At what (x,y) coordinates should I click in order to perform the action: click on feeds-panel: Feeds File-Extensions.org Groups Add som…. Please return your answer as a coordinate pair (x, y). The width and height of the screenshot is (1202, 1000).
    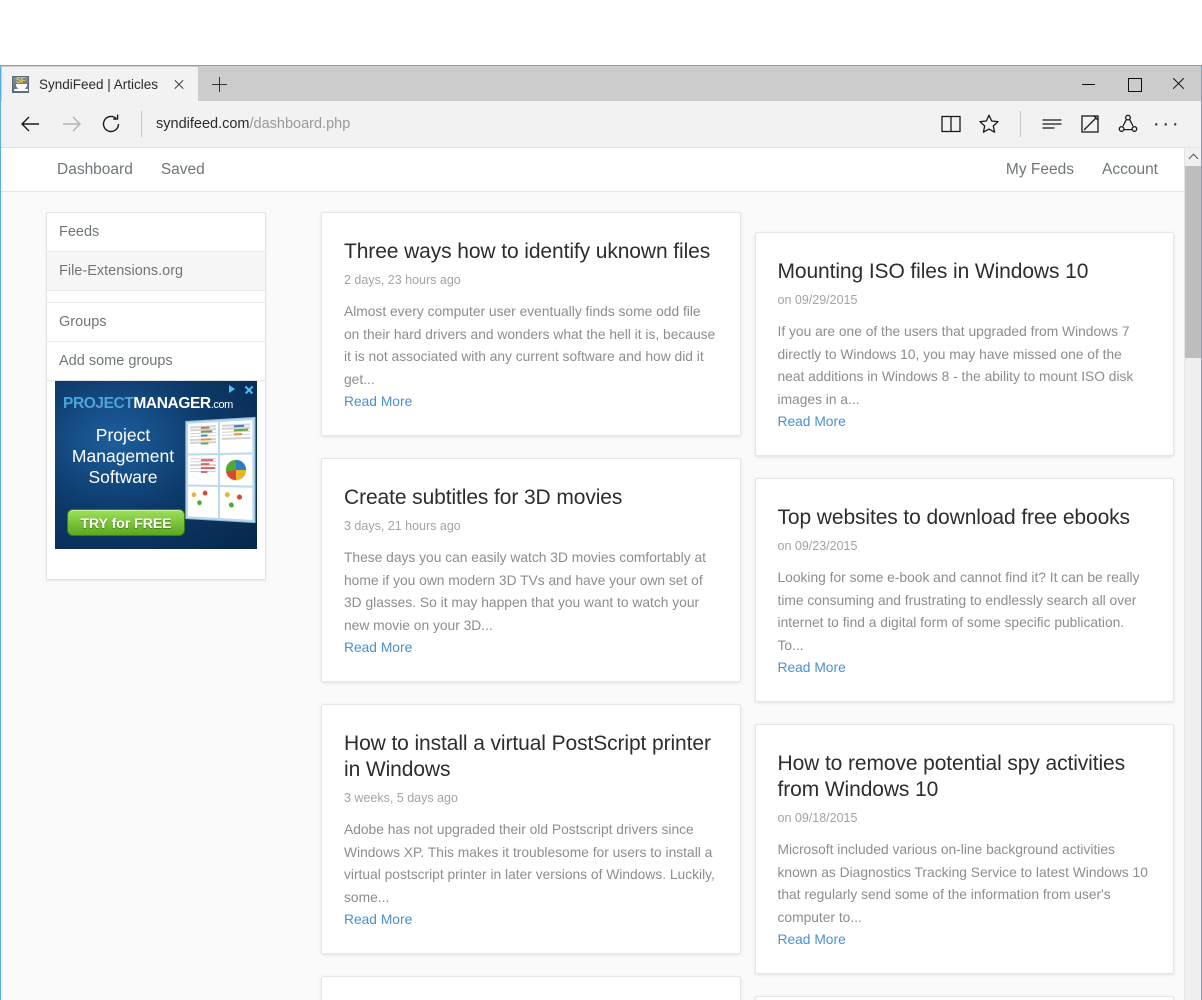
    Looking at the image, I should click on (156, 296).